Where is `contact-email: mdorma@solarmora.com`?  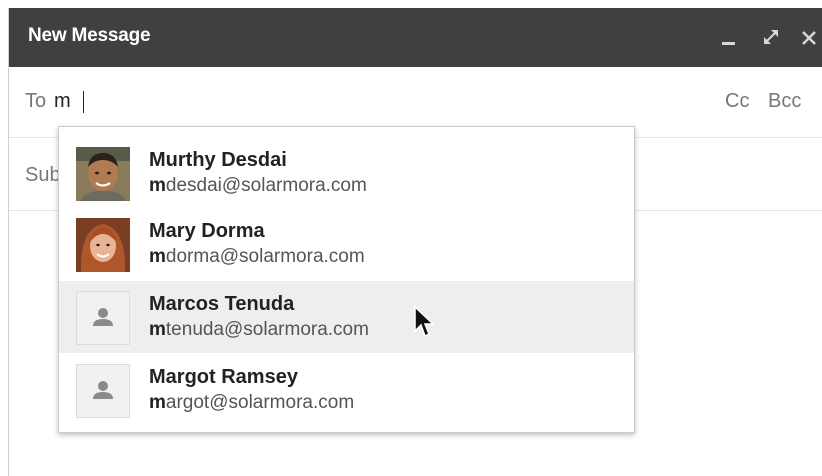
contact-email: mdorma@solarmora.com is located at coordinates (257, 256).